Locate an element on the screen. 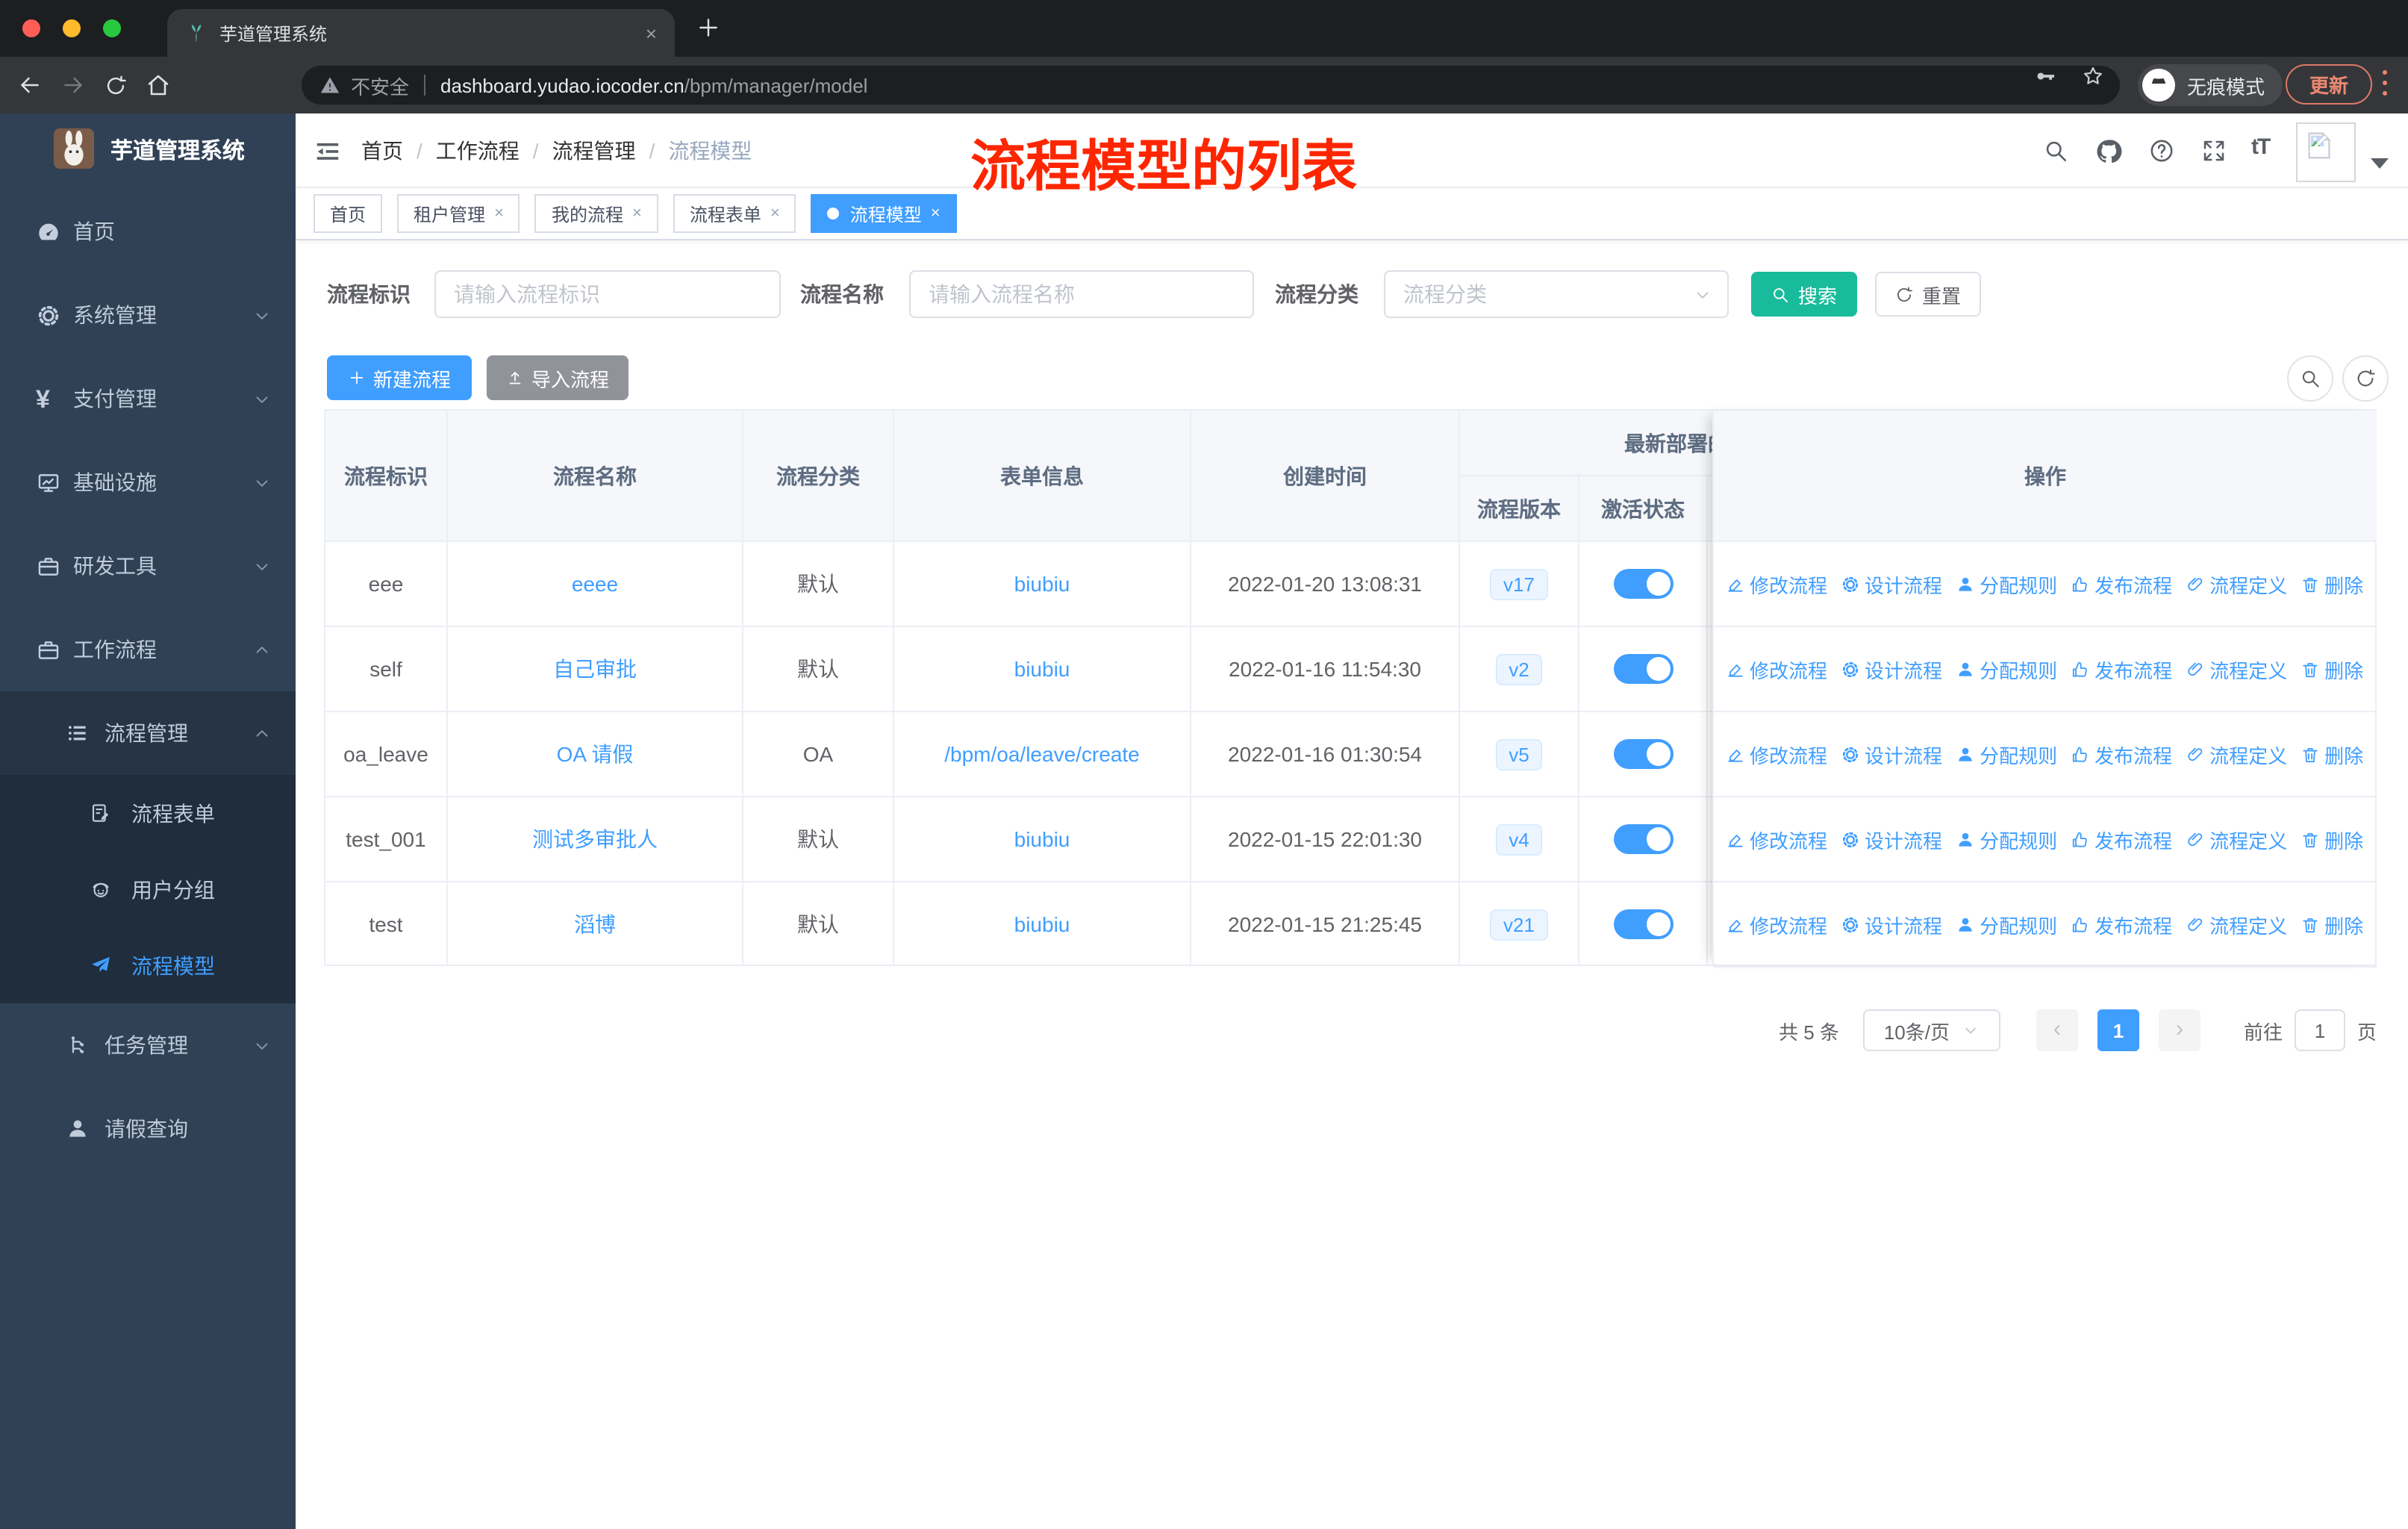 Image resolution: width=2408 pixels, height=1529 pixels. sidebar-item-system: 系统管理 is located at coordinates (148, 315).